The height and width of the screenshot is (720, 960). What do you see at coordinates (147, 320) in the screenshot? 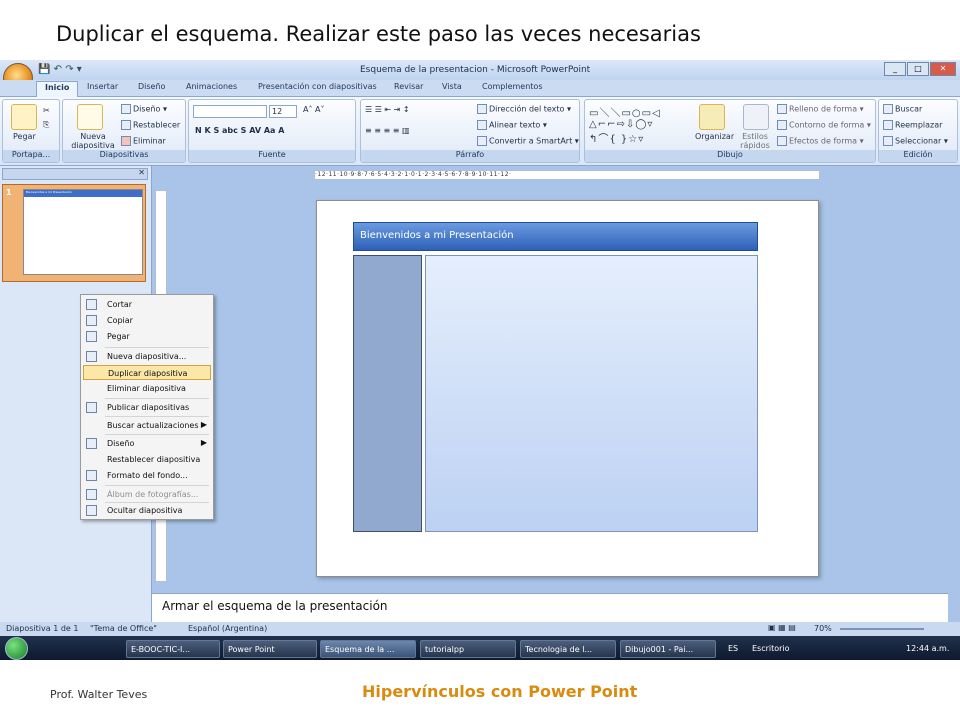
I see `menu-copy: Copiar` at bounding box center [147, 320].